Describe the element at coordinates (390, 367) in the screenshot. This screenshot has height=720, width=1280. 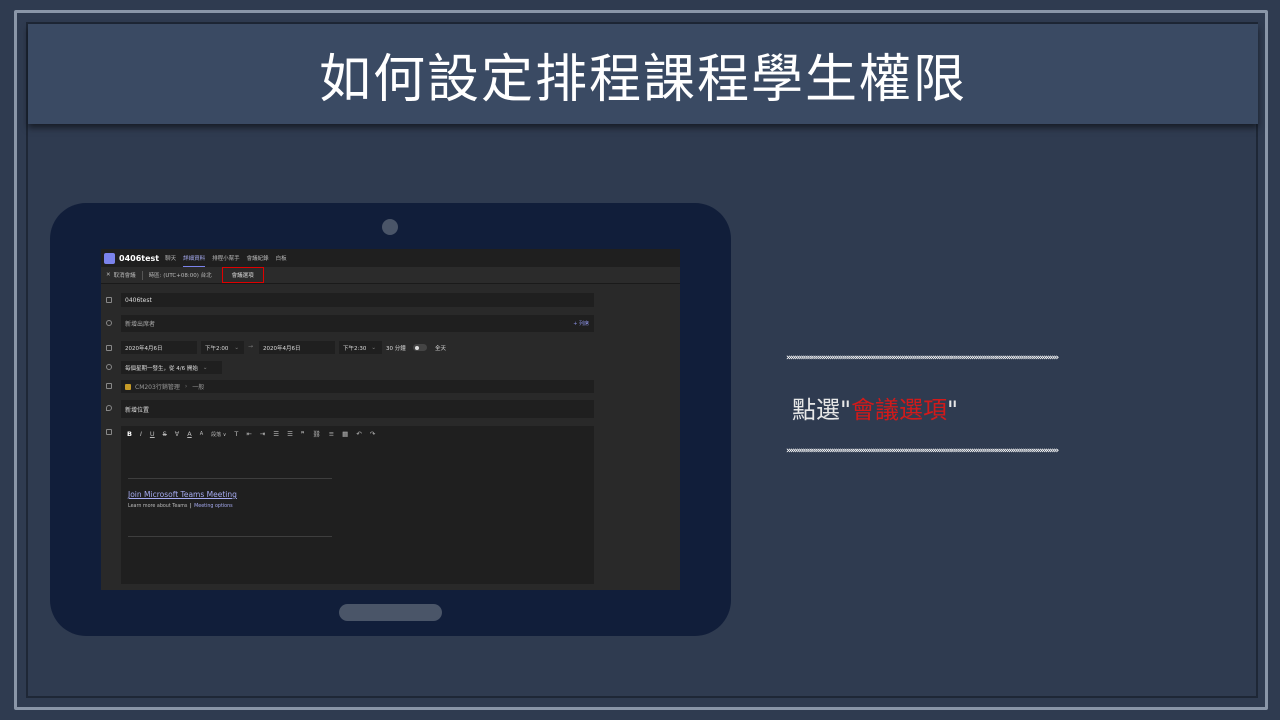
I see `recurrence-row: 每個星期一發生，從 4/6 開始 ⌄` at that location.